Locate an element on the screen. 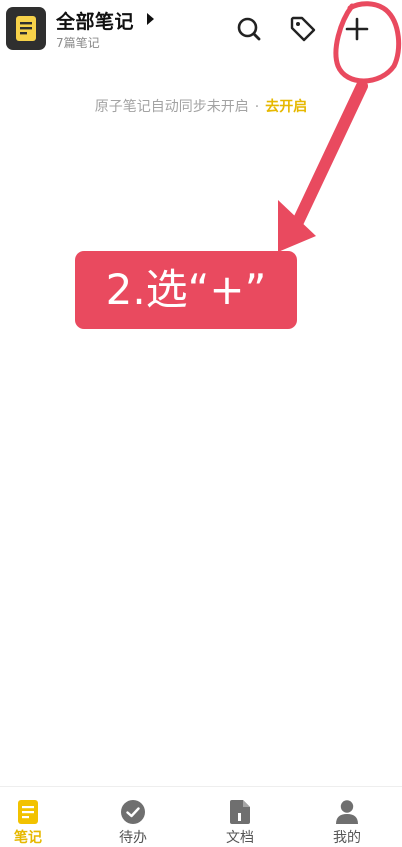 Image resolution: width=402 pixels, height=847 pixels. tab-todo-label: 待办 is located at coordinates (133, 838).